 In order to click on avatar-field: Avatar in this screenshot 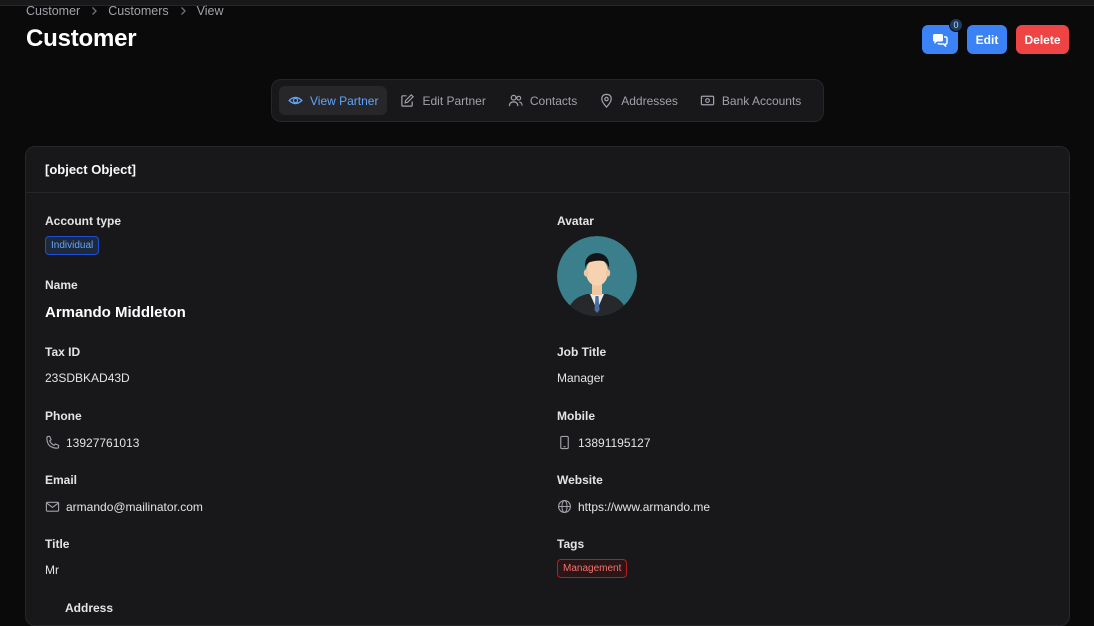, I will do `click(597, 265)`.